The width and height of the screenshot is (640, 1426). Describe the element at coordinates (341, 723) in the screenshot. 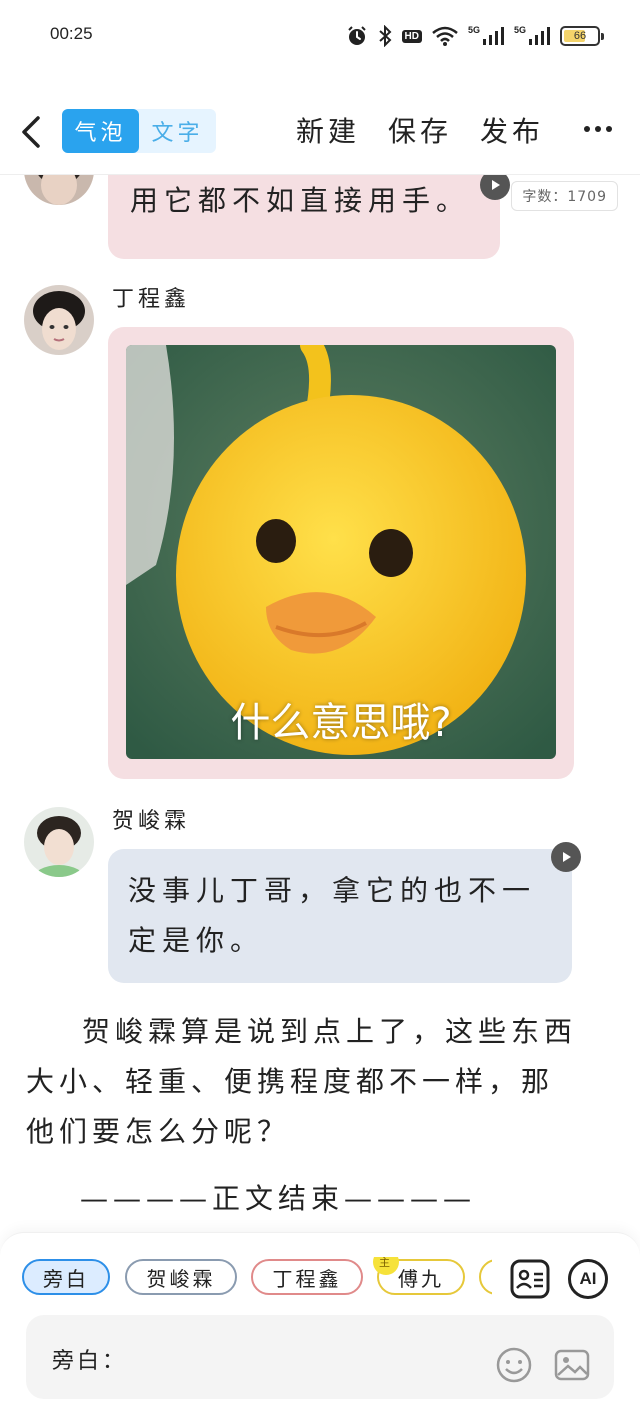

I see `sticker-caption: 什么意思哦?` at that location.